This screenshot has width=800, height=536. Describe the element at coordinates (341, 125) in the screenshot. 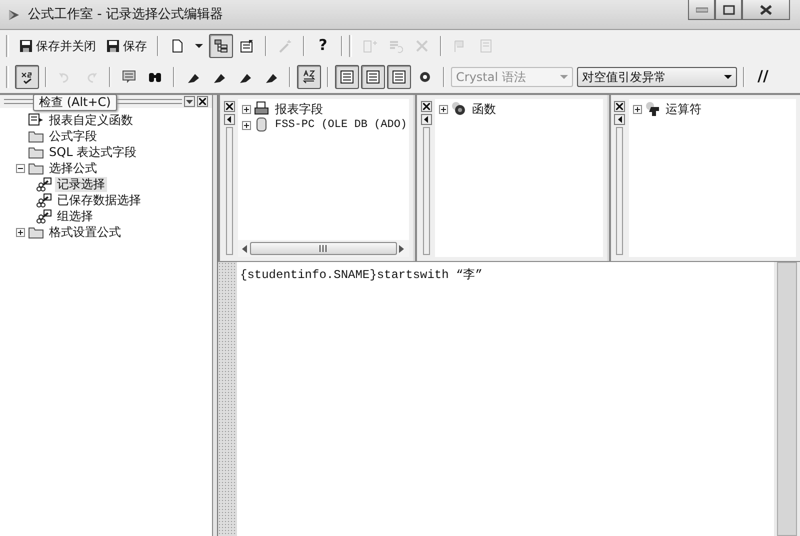

I see `tree-item: FSS-PC (OLE DB (ADO)` at that location.